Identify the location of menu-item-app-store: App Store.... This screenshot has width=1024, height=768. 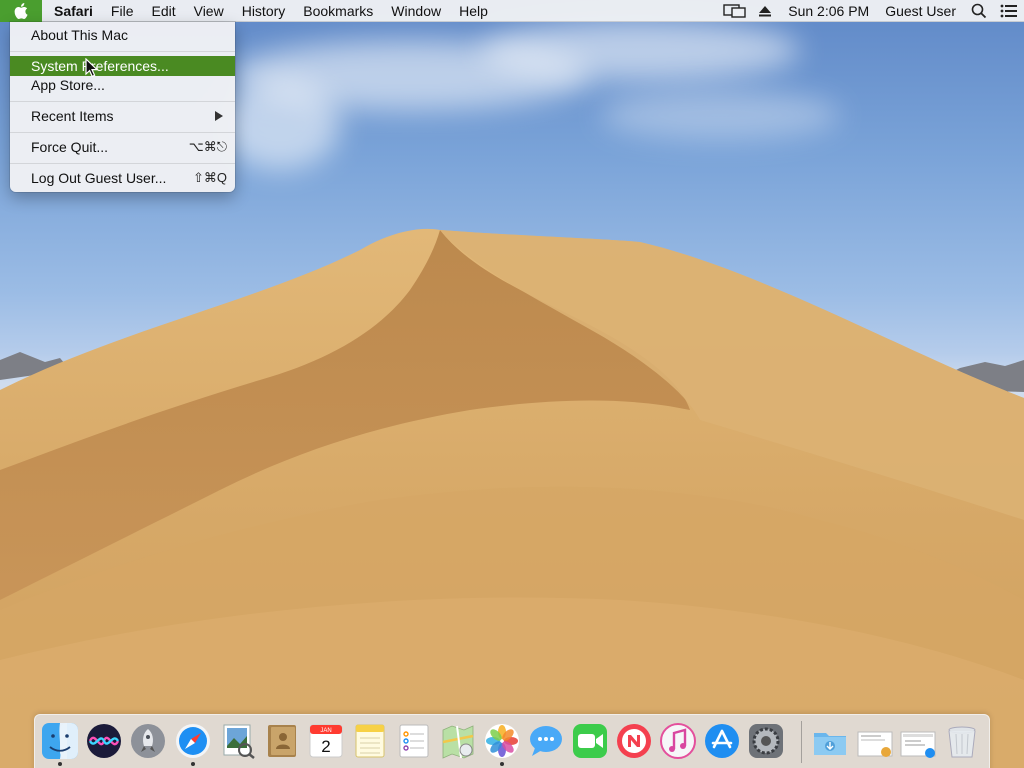
(122, 85).